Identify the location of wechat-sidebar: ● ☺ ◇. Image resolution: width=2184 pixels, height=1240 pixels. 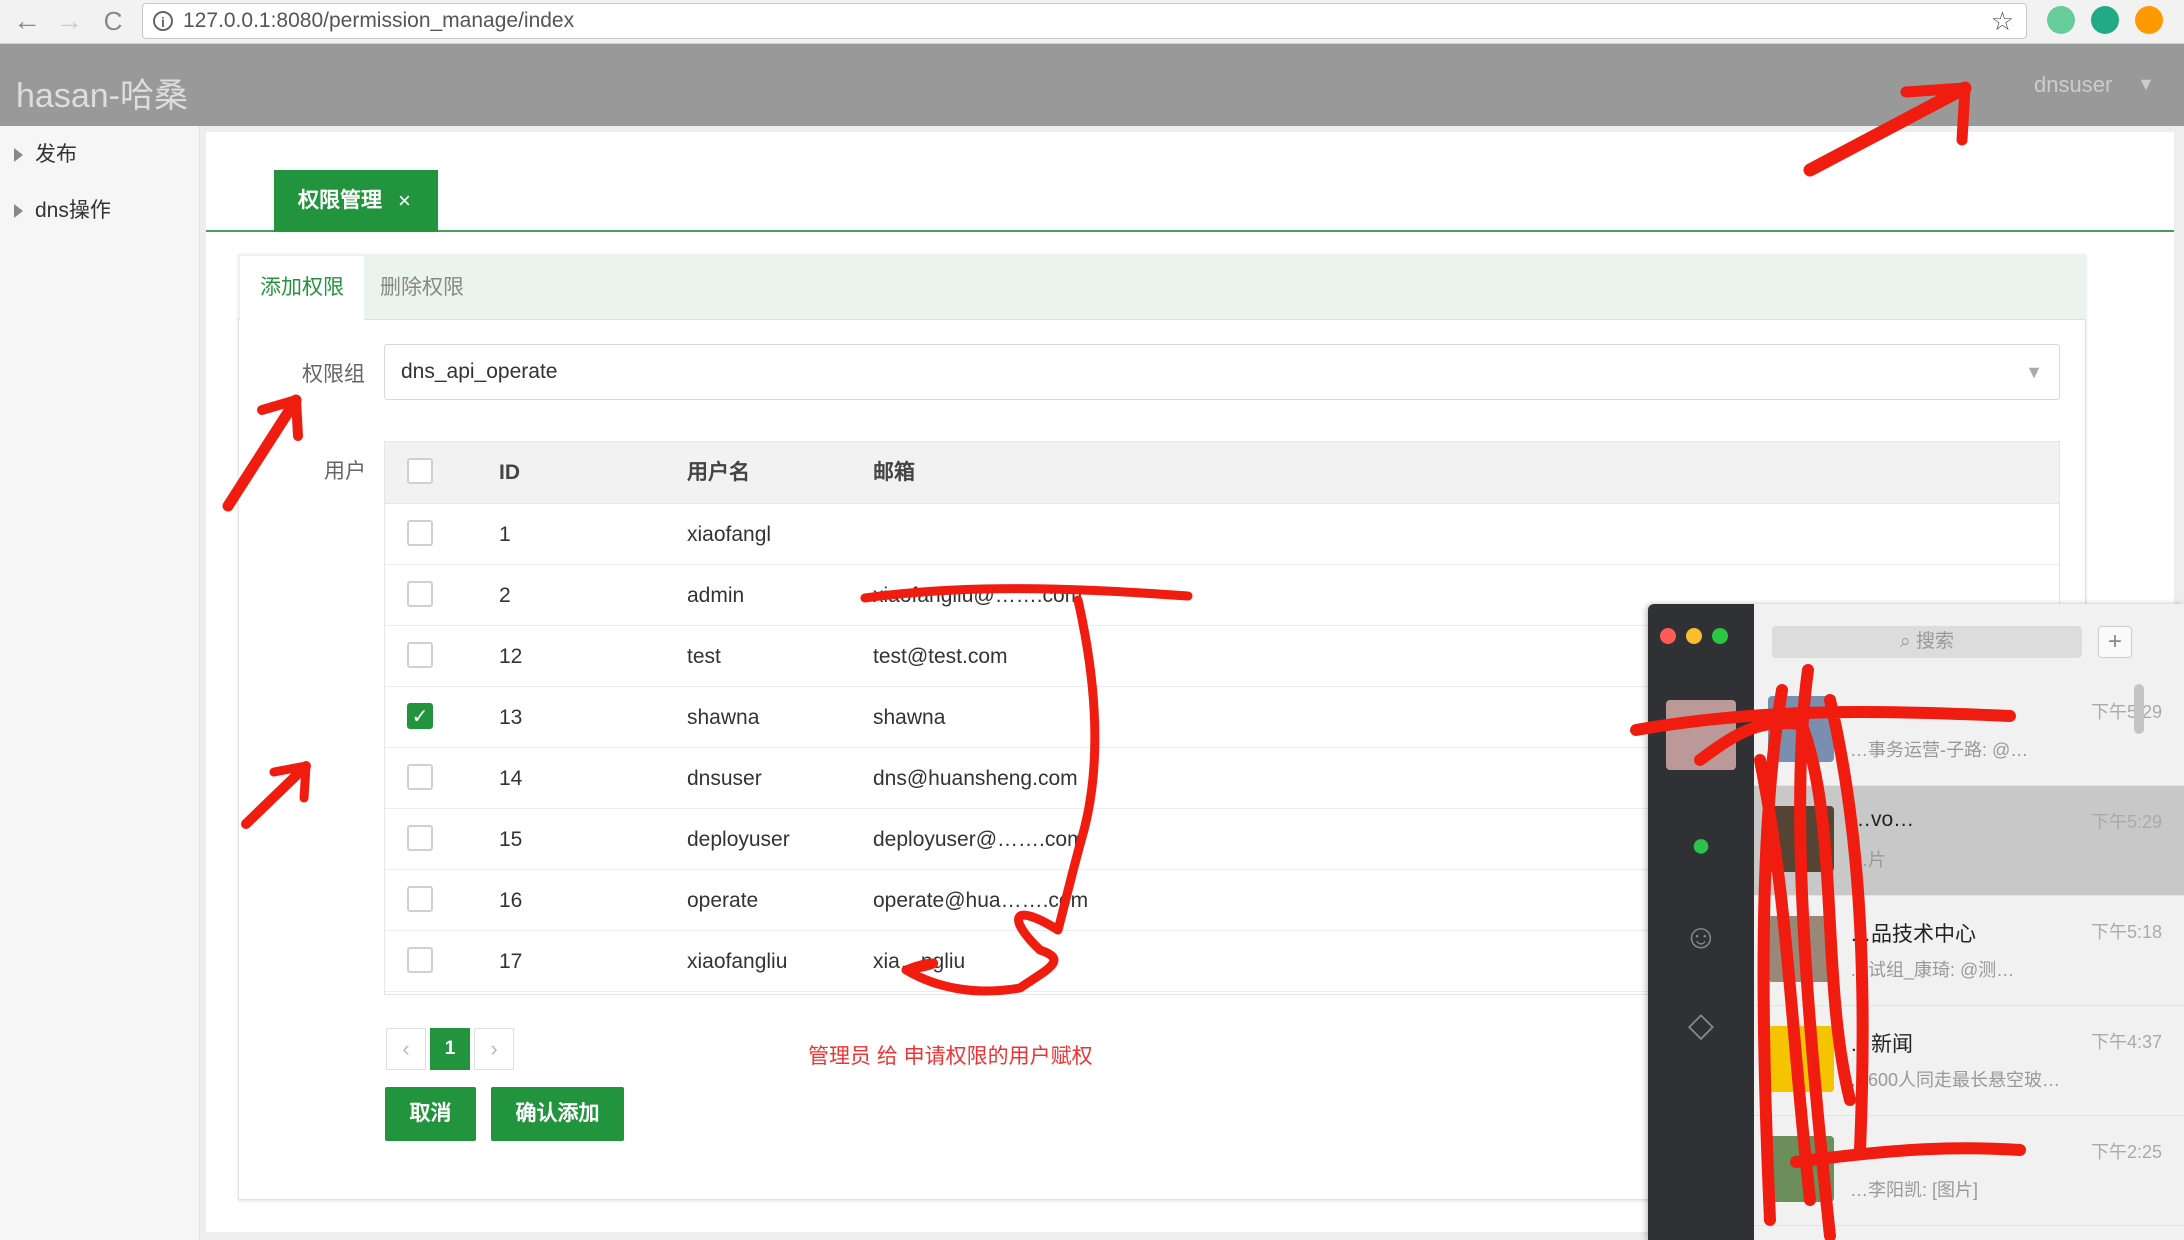
(1701, 922).